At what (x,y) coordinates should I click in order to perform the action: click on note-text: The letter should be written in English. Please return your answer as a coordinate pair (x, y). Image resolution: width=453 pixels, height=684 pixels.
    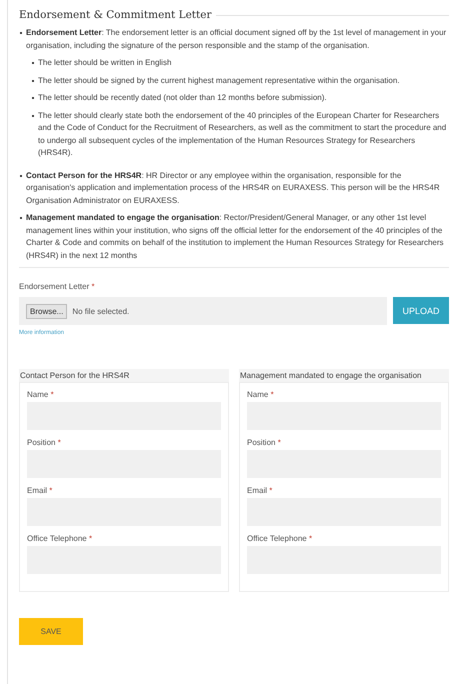
    Looking at the image, I should click on (105, 63).